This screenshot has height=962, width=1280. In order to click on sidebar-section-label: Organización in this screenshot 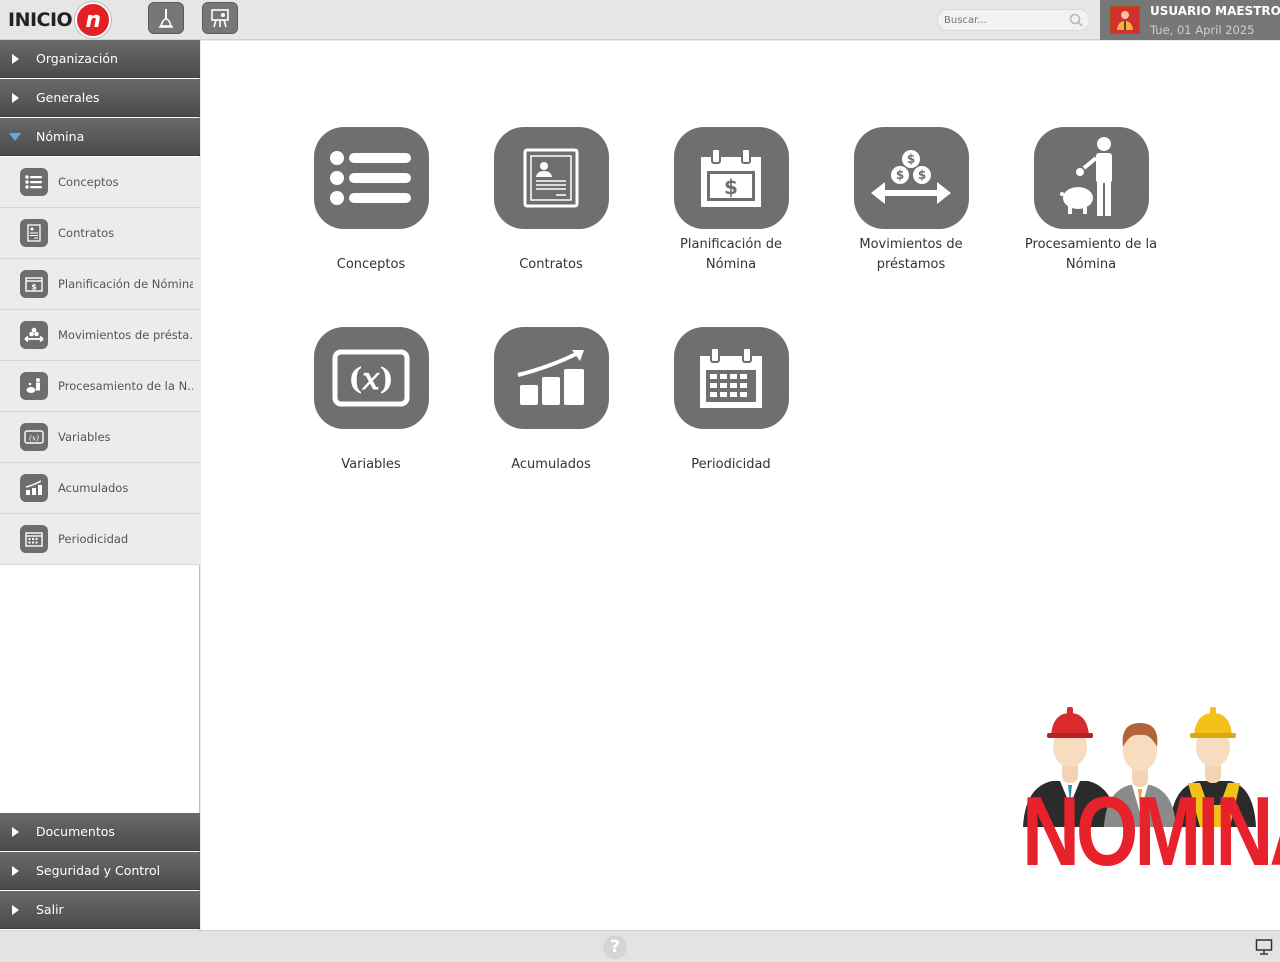, I will do `click(77, 58)`.